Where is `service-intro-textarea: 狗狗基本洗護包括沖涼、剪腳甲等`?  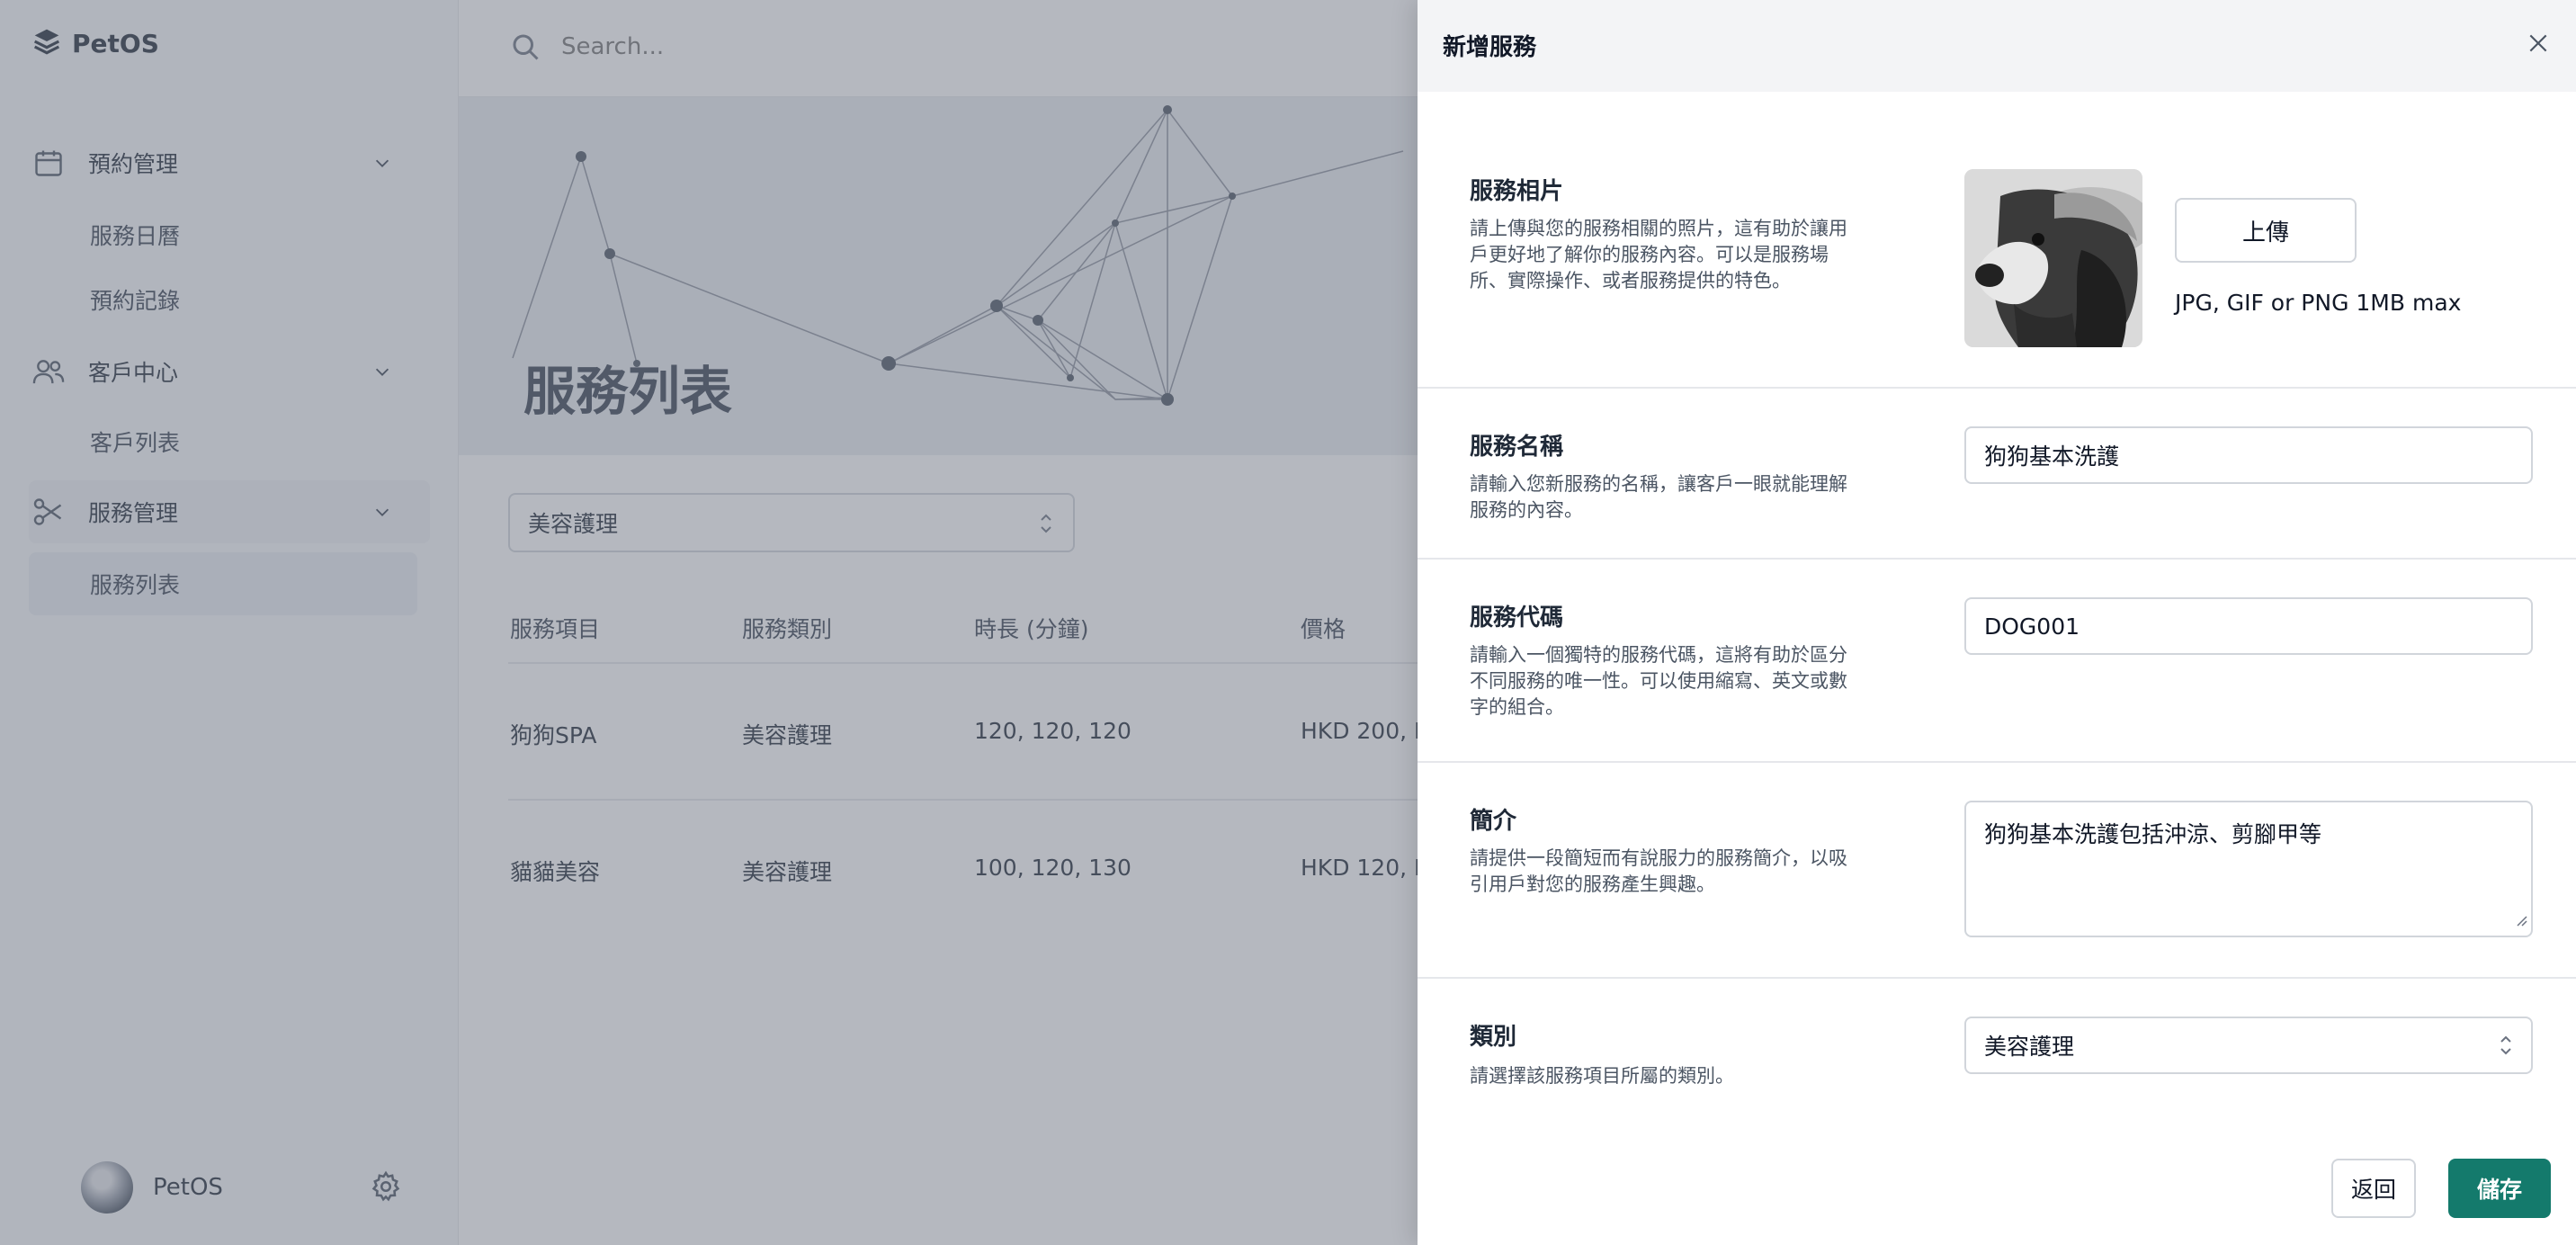 service-intro-textarea: 狗狗基本洗護包括沖涼、剪腳甲等 is located at coordinates (2248, 869).